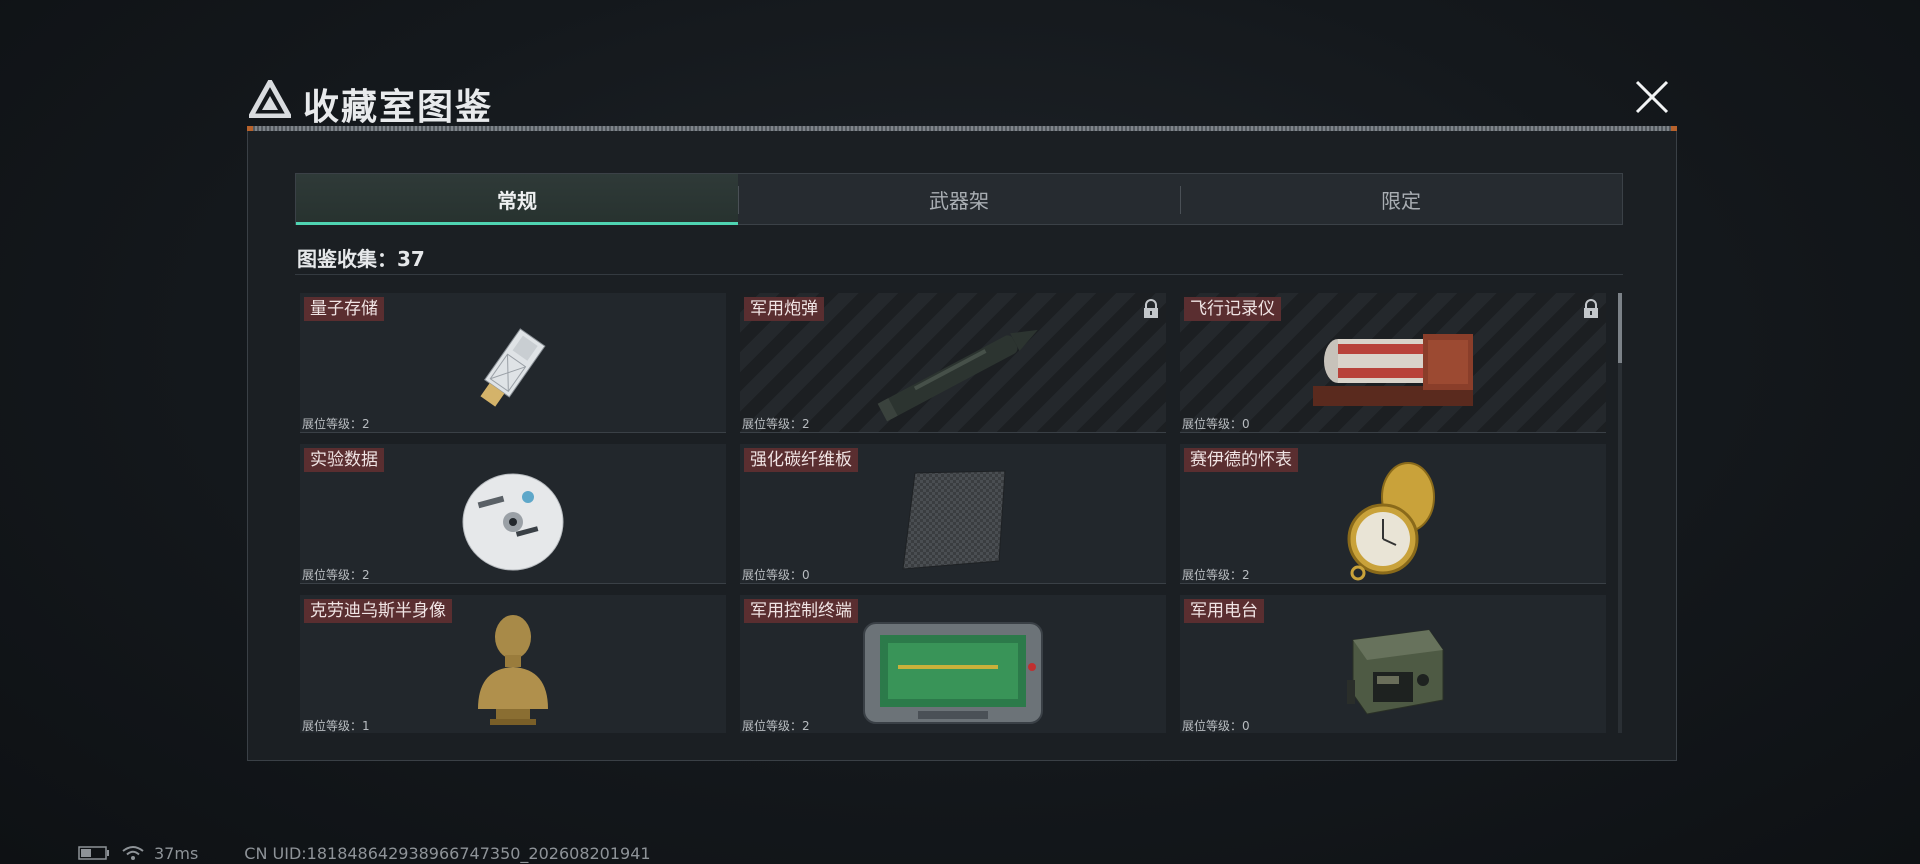 Image resolution: width=1920 pixels, height=864 pixels. I want to click on item-card: 实验数据 展位等级：2, so click(513, 514).